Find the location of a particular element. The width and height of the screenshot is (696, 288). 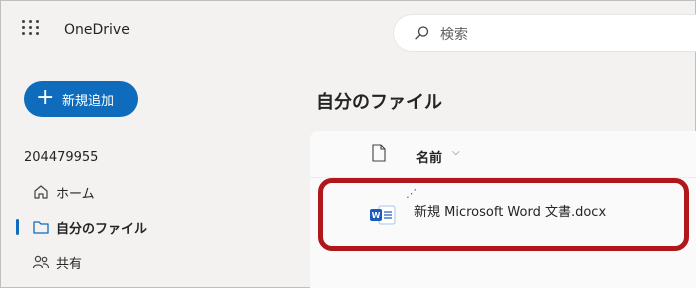

sidebar-item-home: ホーム is located at coordinates (146, 192).